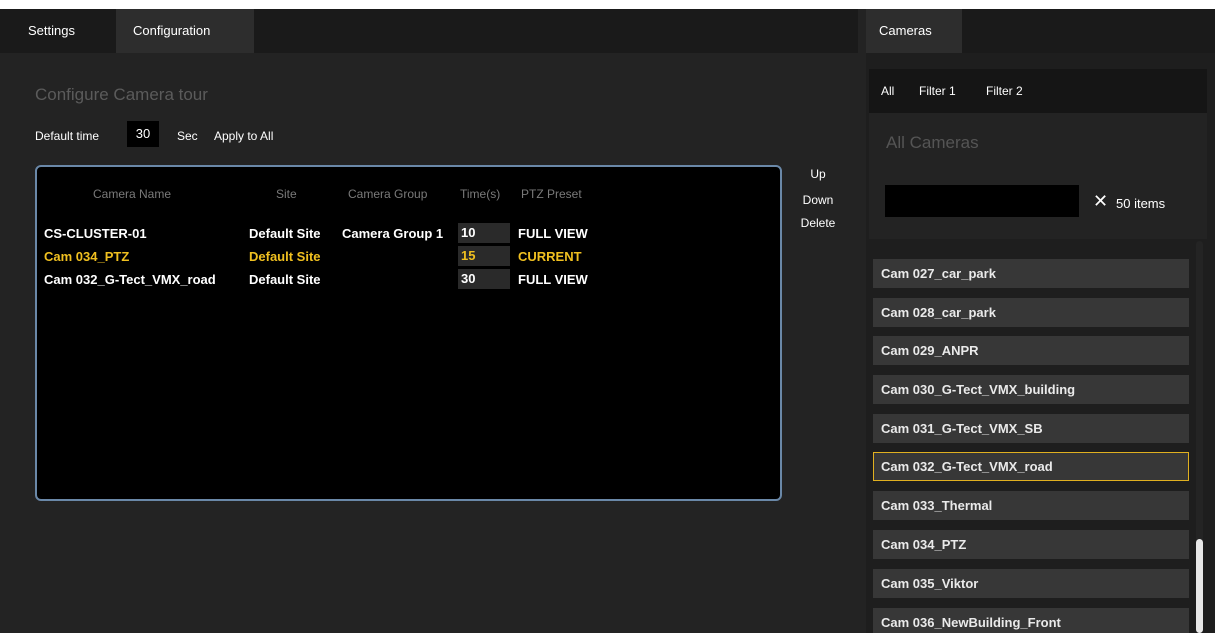 The height and width of the screenshot is (633, 1215). I want to click on item-count: 50 items, so click(1141, 203).